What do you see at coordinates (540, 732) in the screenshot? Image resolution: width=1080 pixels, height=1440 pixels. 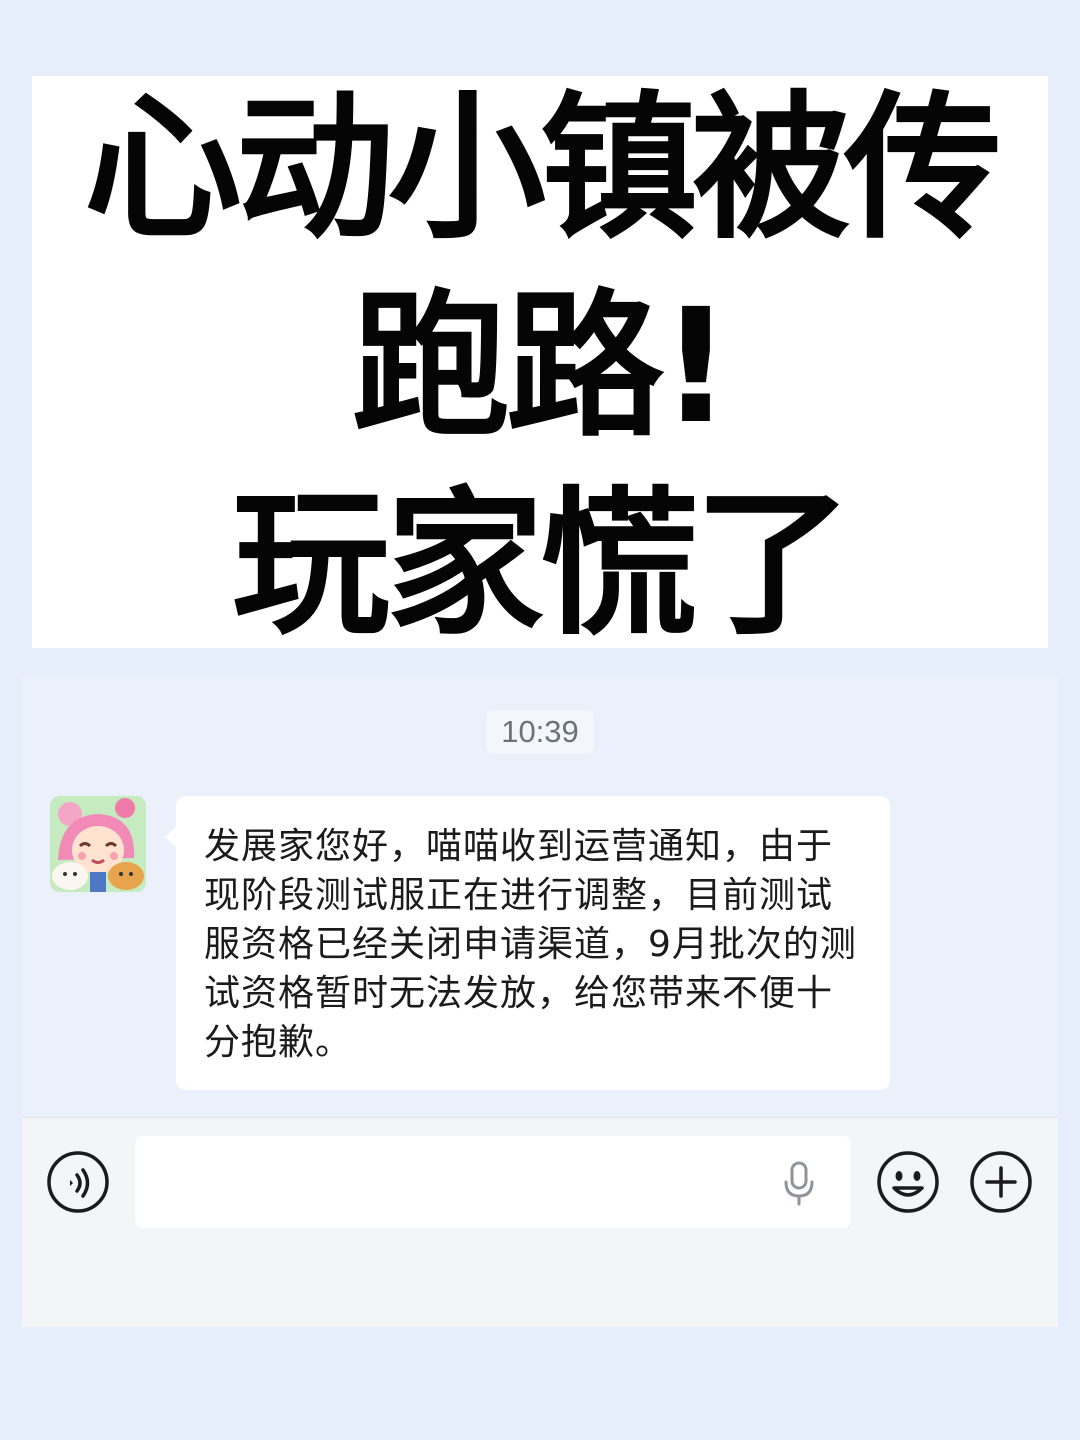 I see `message-timestamp: 10:39` at bounding box center [540, 732].